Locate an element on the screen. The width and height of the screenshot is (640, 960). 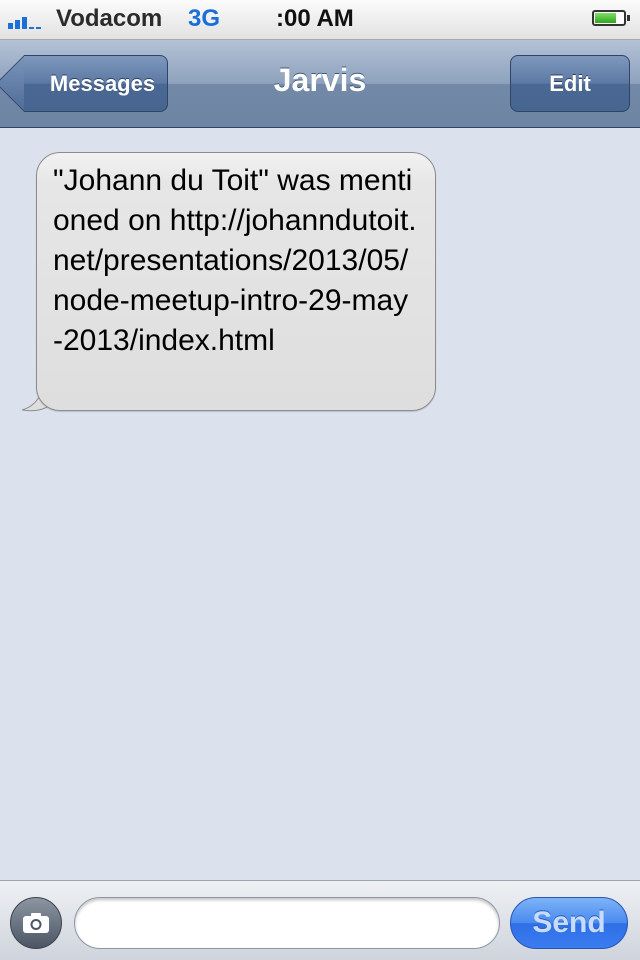
status-bar: Vodacom 3G :00 AM is located at coordinates (320, 20).